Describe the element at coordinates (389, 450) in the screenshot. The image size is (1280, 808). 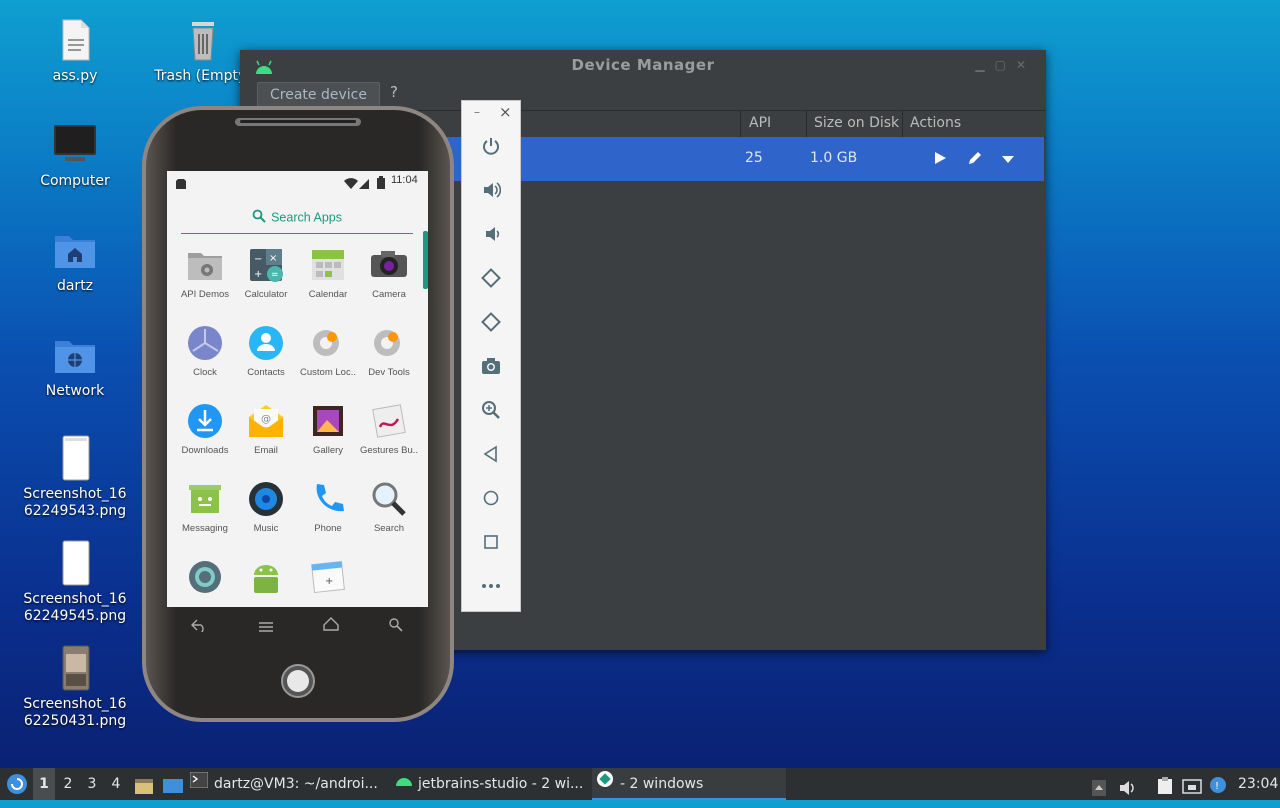
I see `app-label: Gestures Bu..` at that location.